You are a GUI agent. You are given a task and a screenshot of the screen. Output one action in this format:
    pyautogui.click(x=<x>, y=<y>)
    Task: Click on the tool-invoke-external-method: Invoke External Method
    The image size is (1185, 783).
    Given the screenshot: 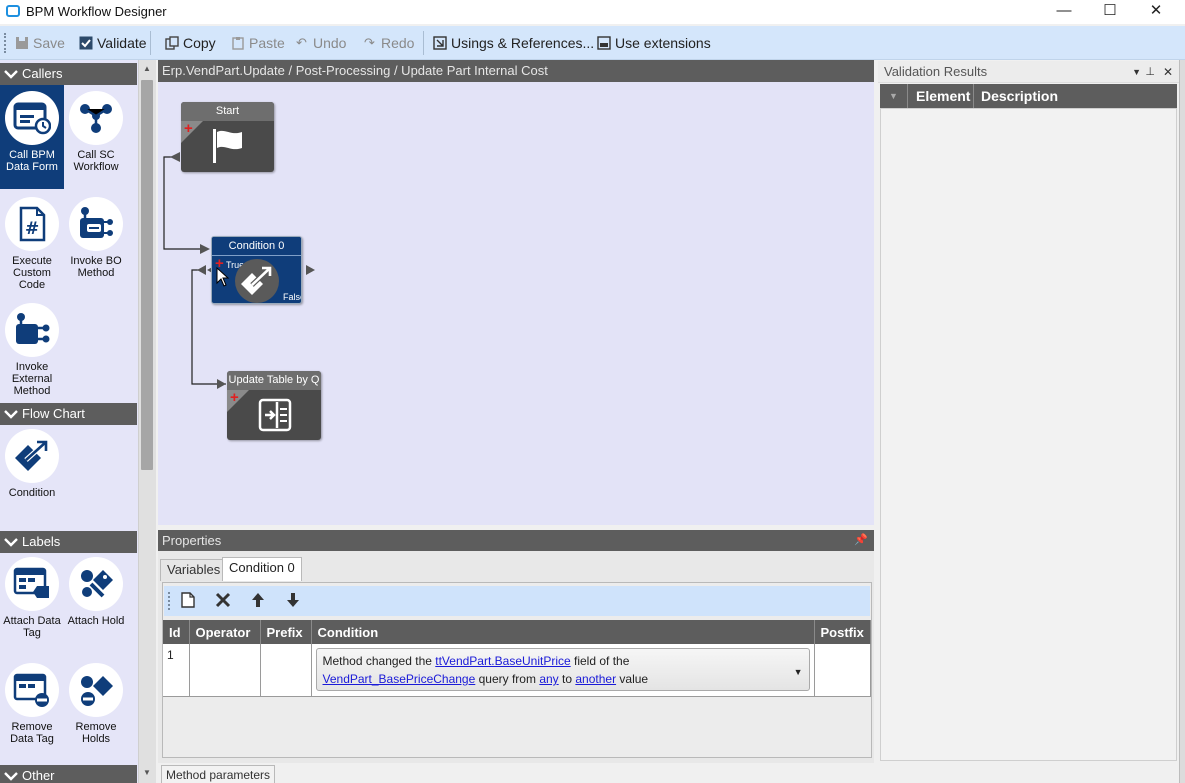 What is the action you would take?
    pyautogui.click(x=32, y=349)
    